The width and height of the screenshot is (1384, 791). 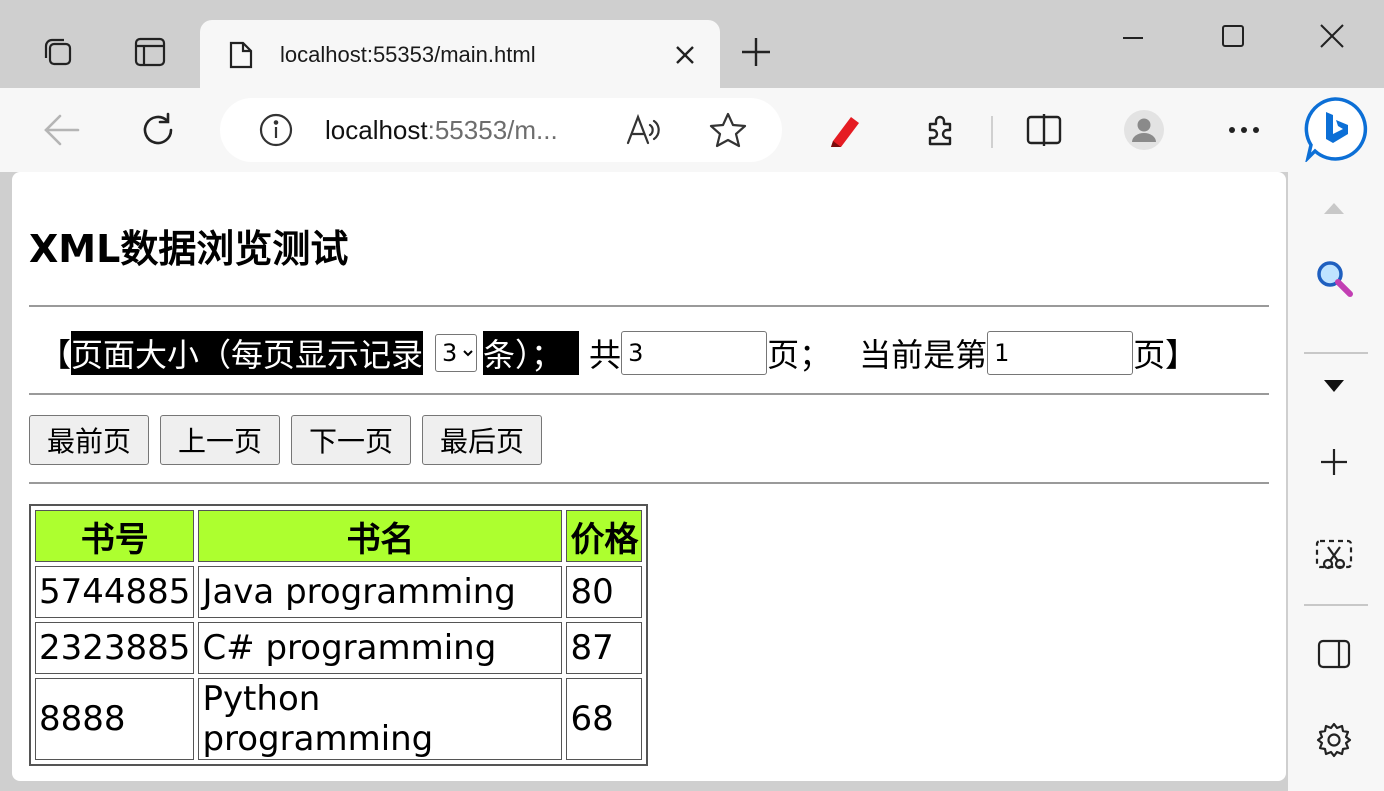 I want to click on table-row: 5744885 Java programming 80, so click(x=339, y=592).